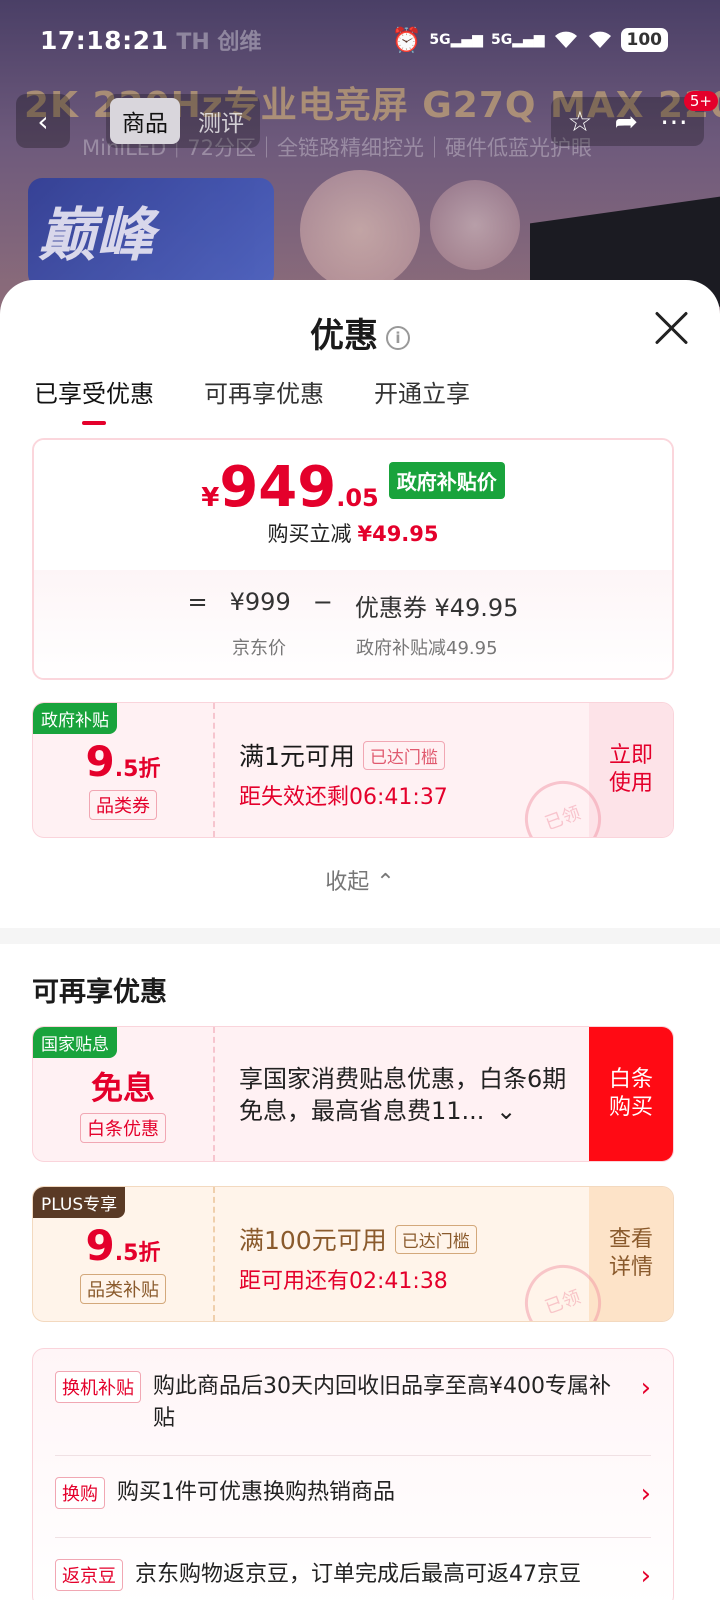 This screenshot has width=720, height=1600. I want to click on chevron-down-icon: ⌄, so click(506, 1111).